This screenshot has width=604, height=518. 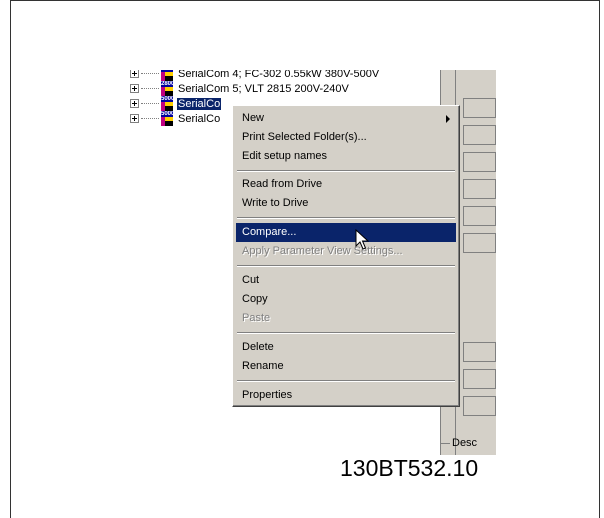 I want to click on tree-item-serialcom-selected: 5000 SerialCo, so click(x=176, y=103).